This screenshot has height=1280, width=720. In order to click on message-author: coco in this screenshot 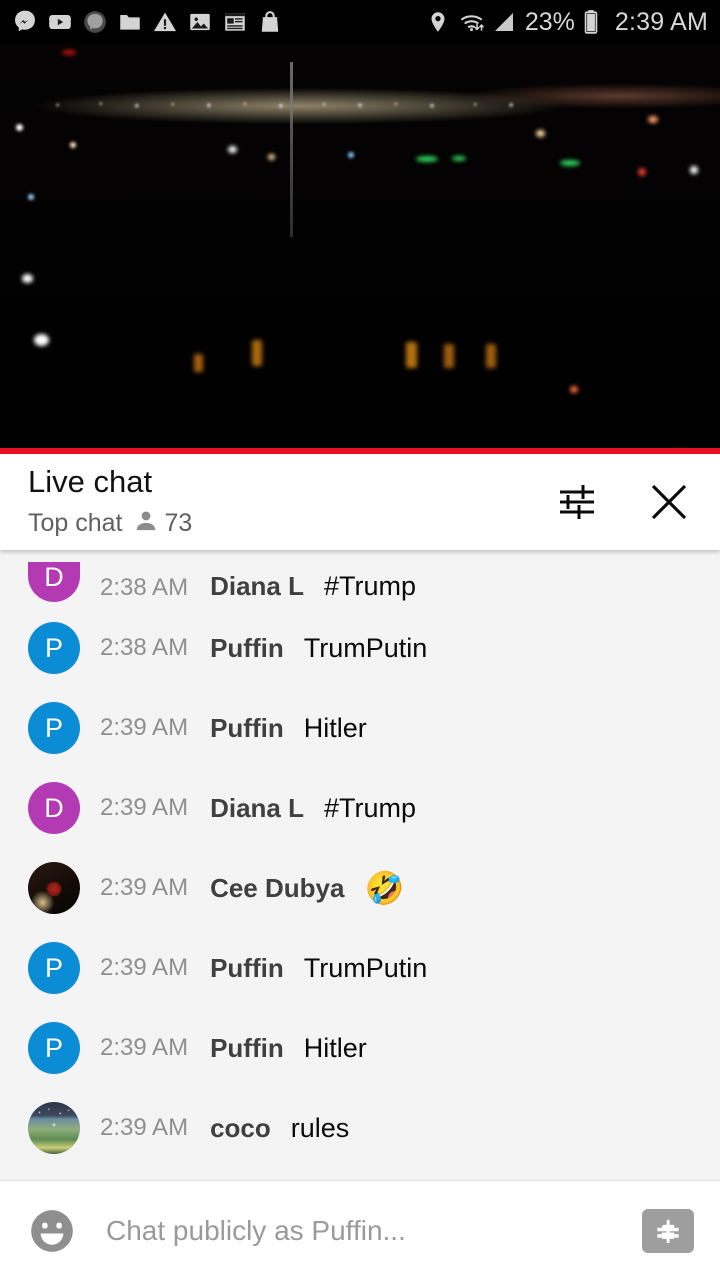, I will do `click(240, 1128)`.